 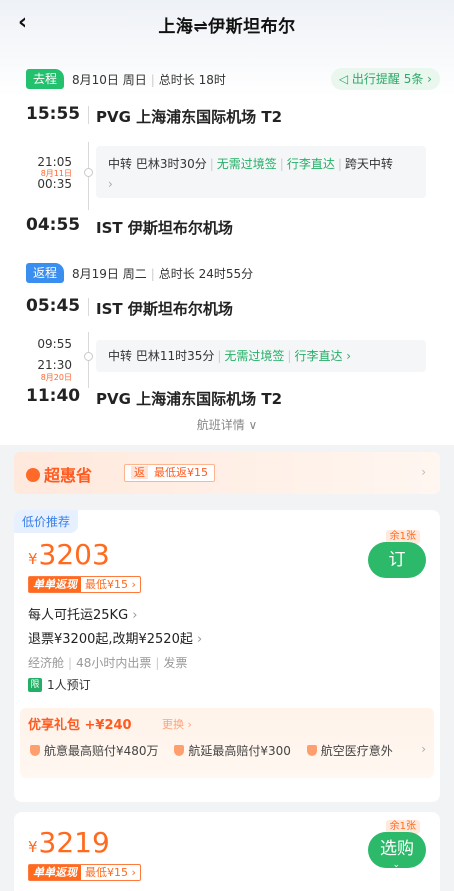 I want to click on gift-item: 航空医疗意外, so click(x=356, y=751).